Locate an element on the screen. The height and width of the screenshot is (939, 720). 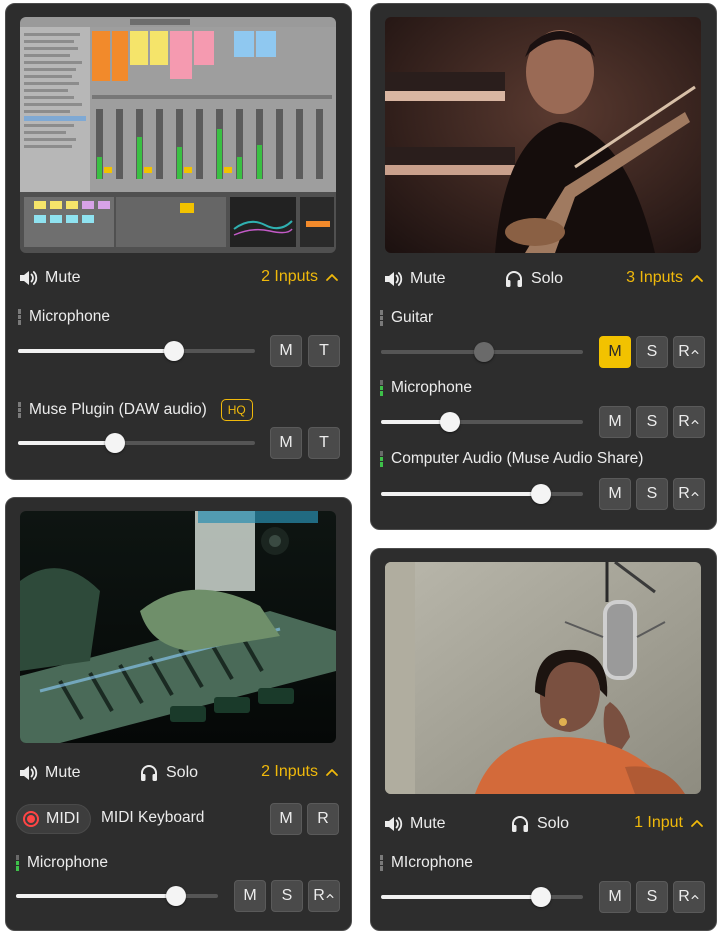
keyboardist-video-image is located at coordinates (178, 627).